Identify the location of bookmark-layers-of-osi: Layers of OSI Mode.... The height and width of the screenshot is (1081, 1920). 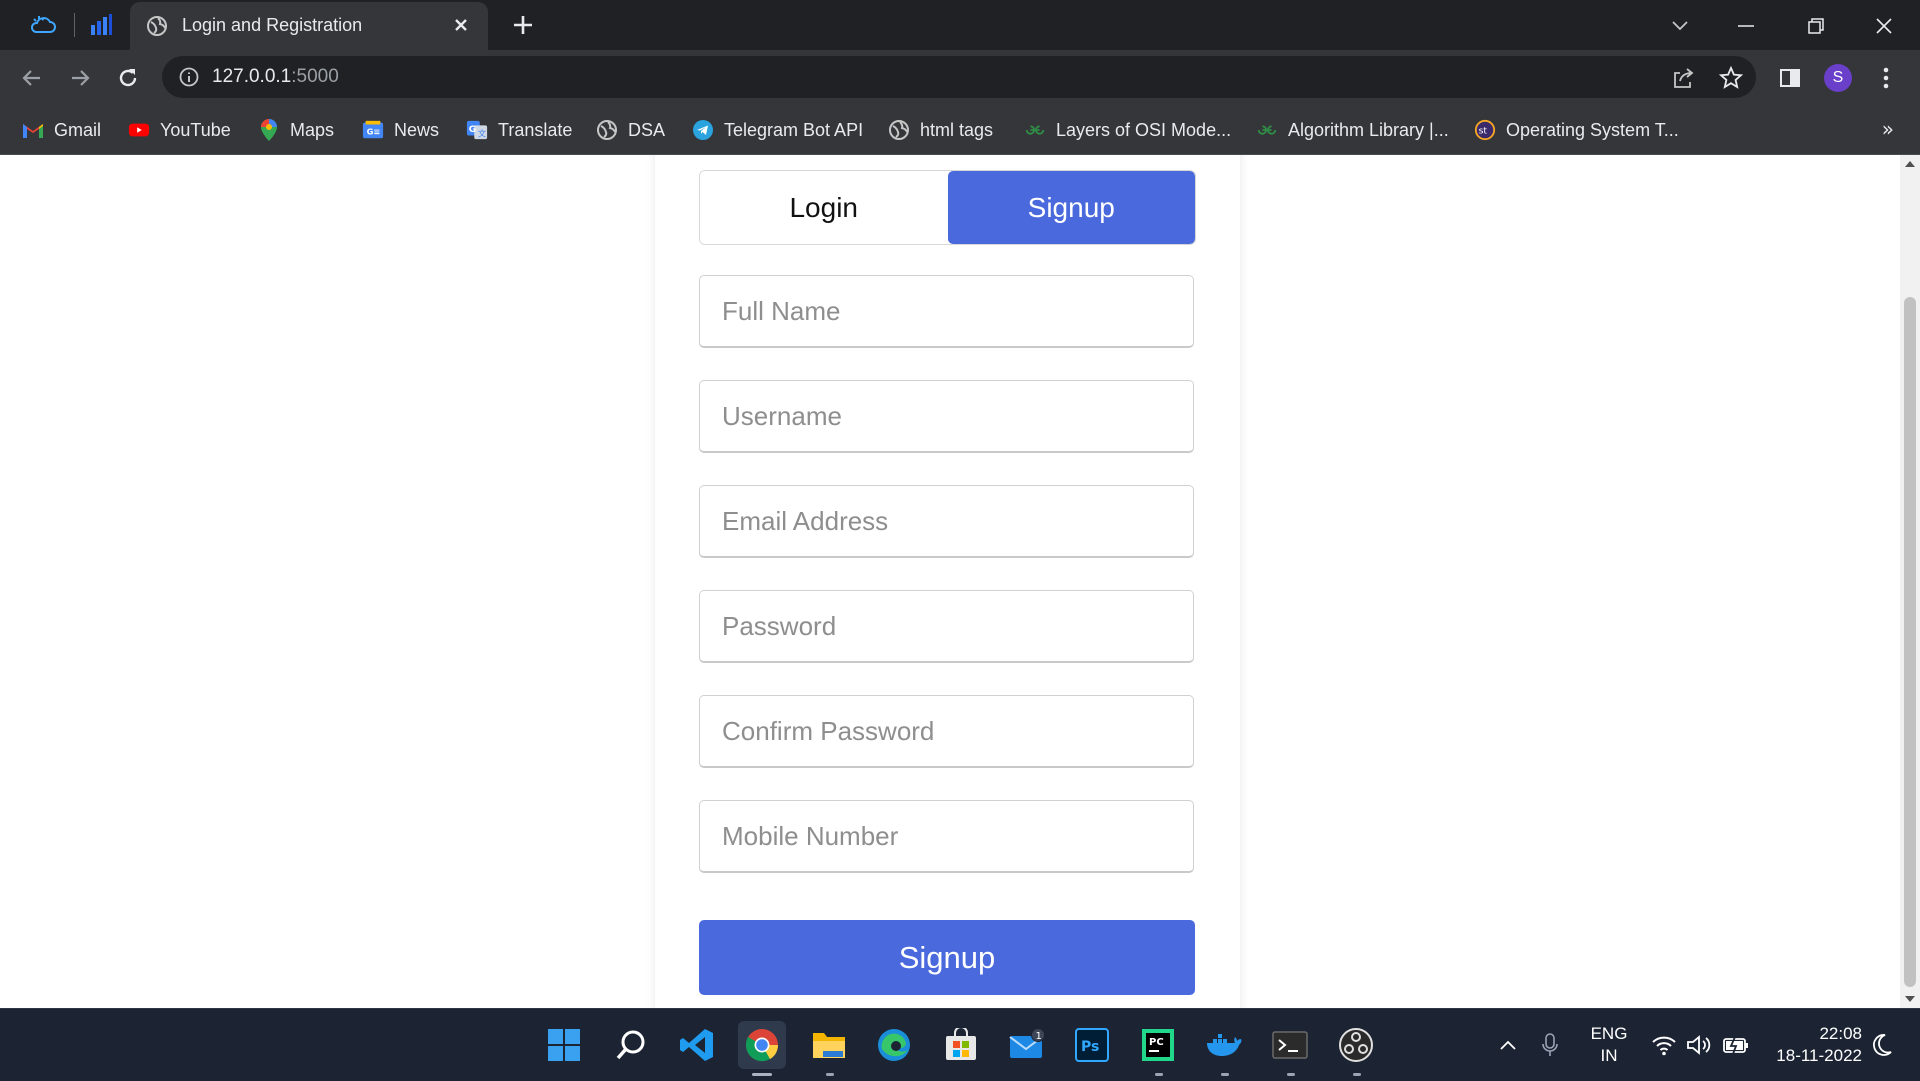
(1127, 130).